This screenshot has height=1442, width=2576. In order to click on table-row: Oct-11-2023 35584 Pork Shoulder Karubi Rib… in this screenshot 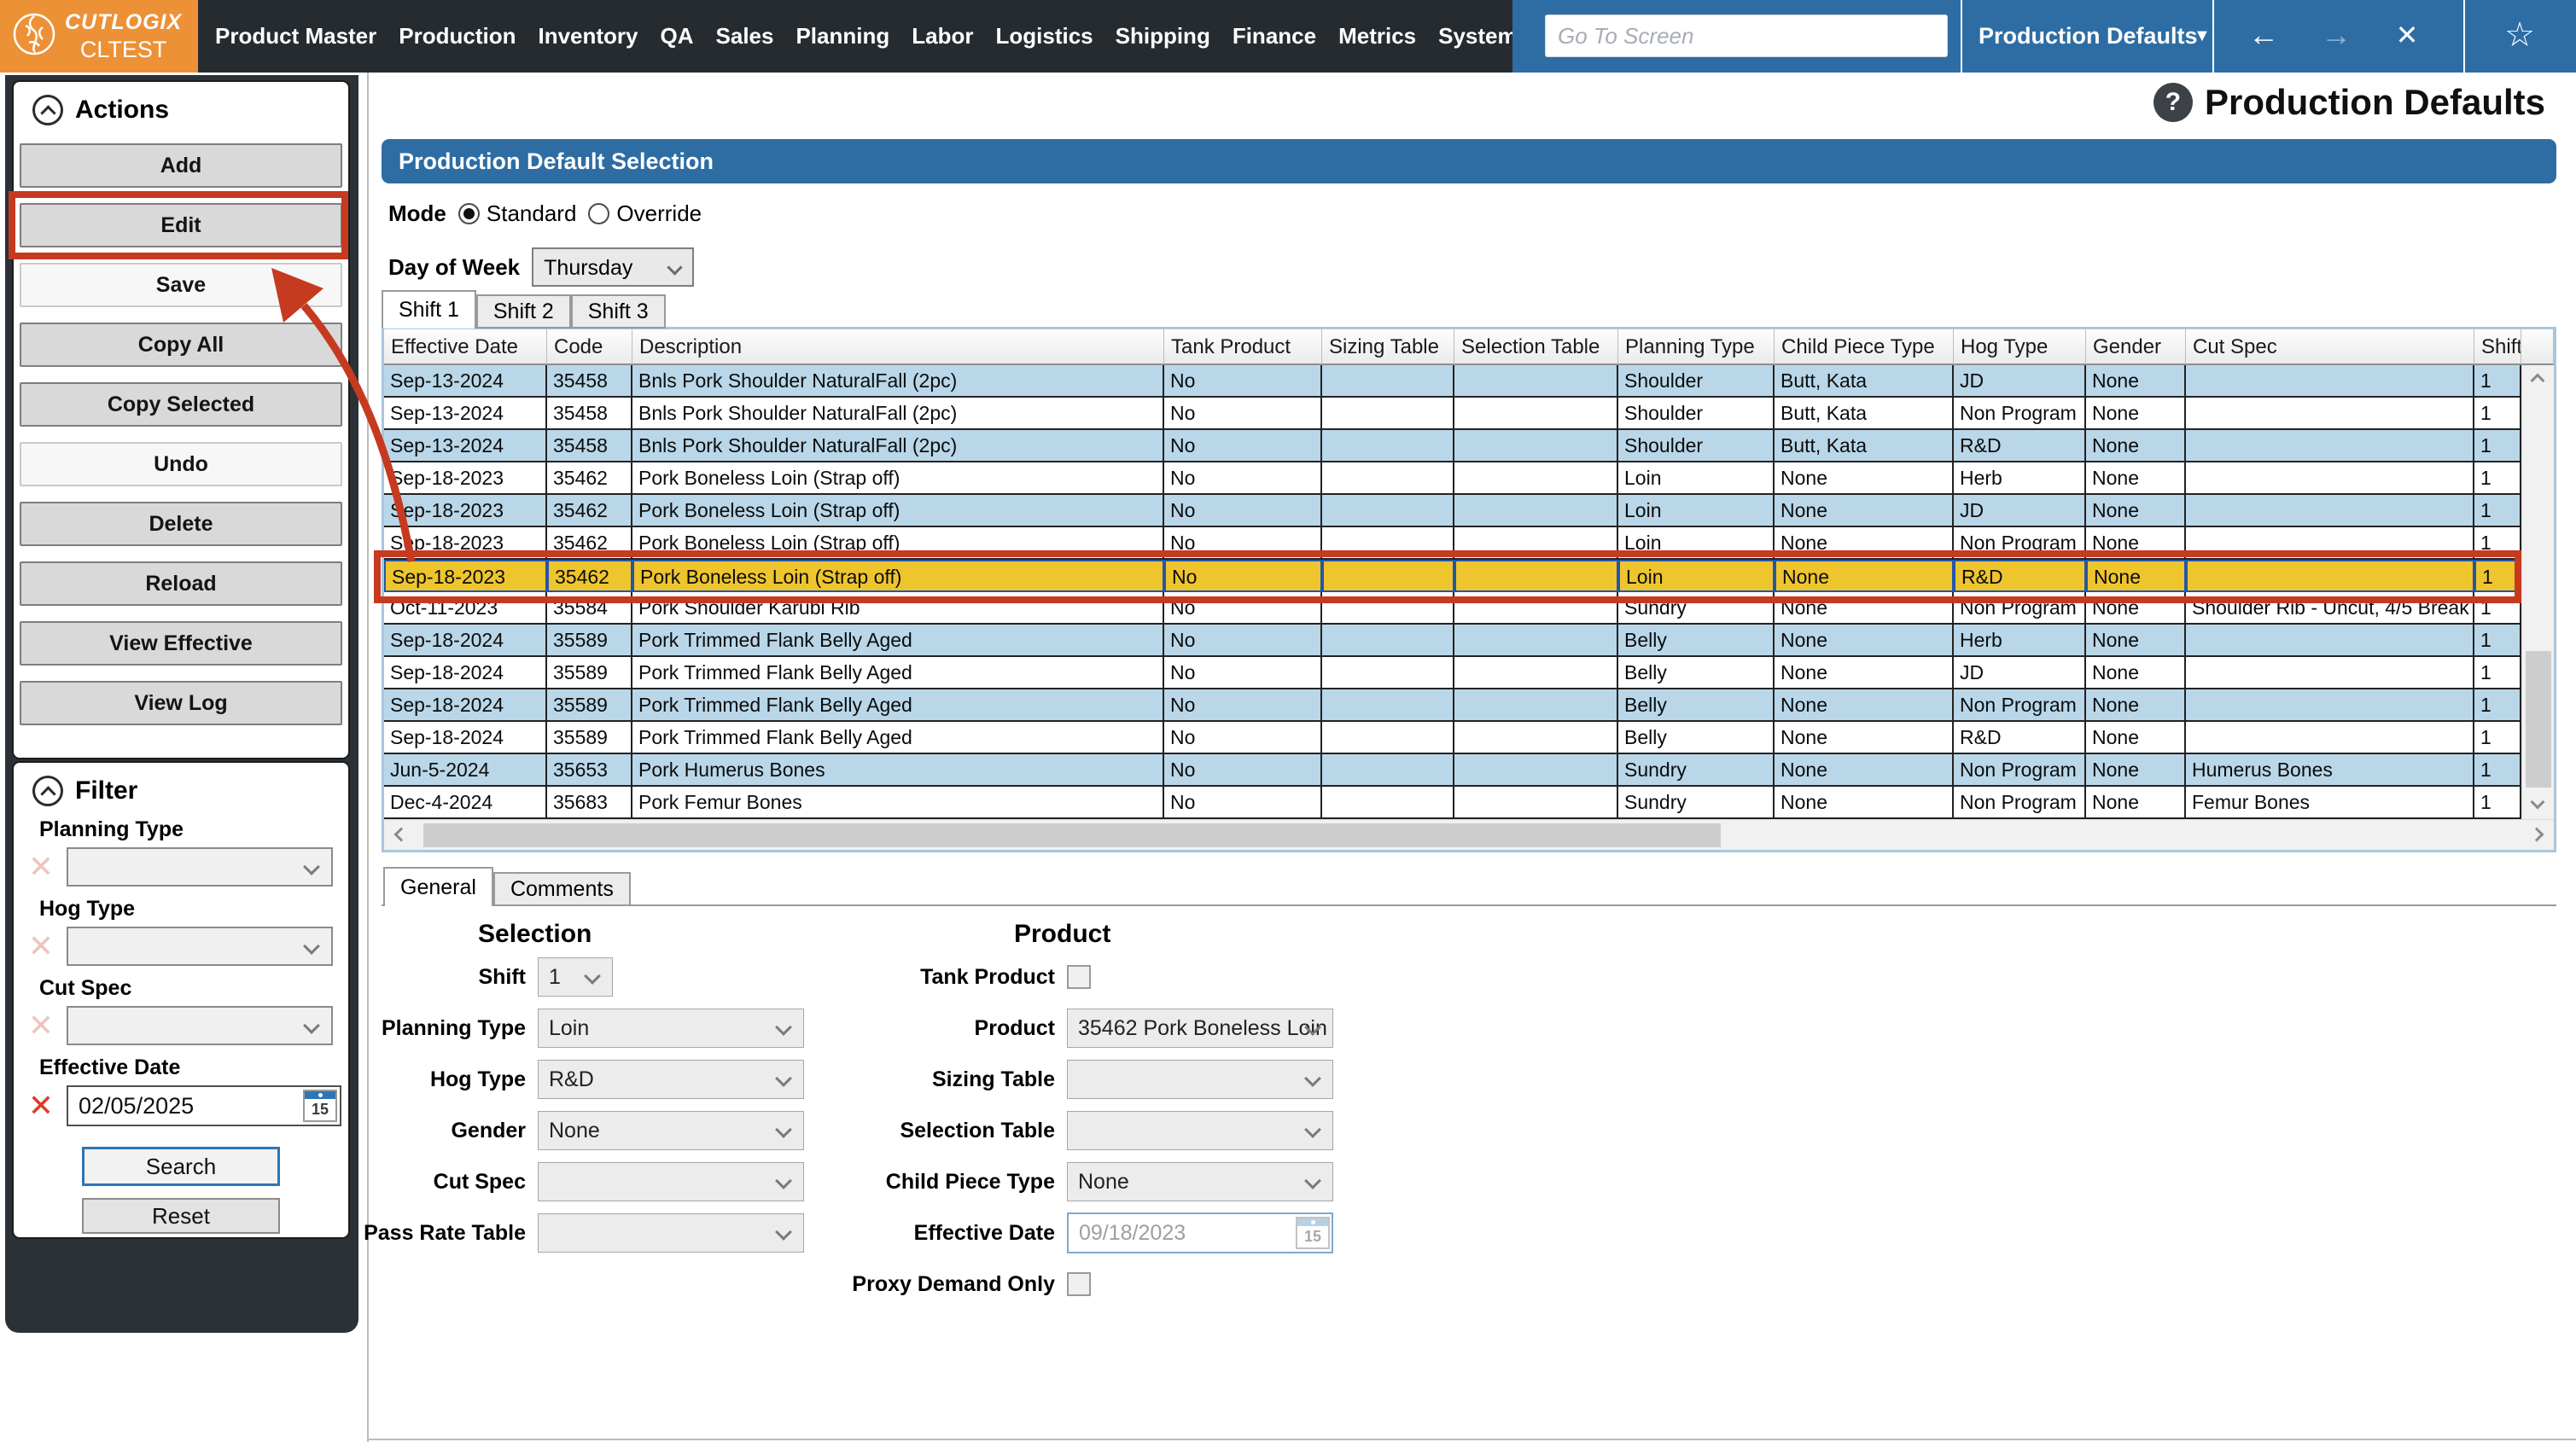, I will do `click(1452, 608)`.